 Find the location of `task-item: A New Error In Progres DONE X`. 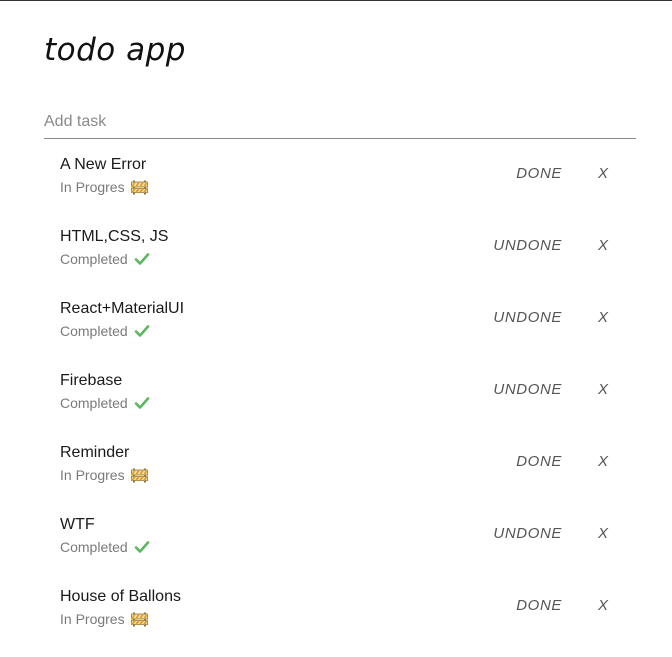

task-item: A New Error In Progres DONE X is located at coordinates (340, 180).